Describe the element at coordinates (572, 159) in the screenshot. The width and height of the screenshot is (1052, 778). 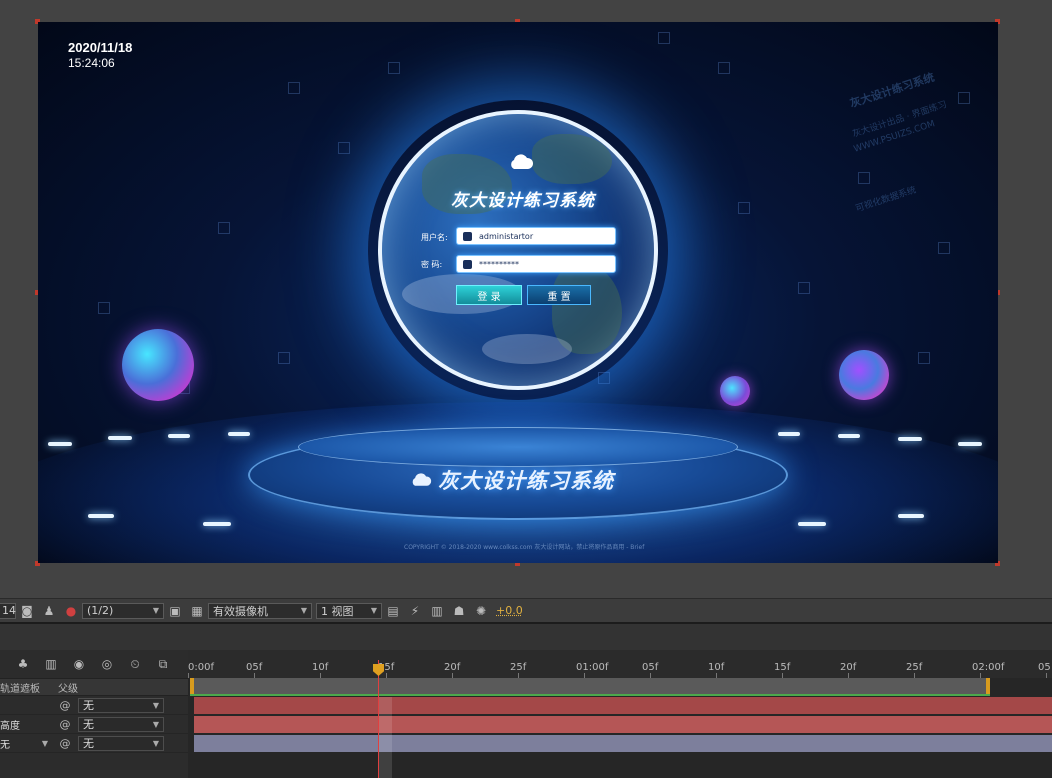
I see `globe-land` at that location.